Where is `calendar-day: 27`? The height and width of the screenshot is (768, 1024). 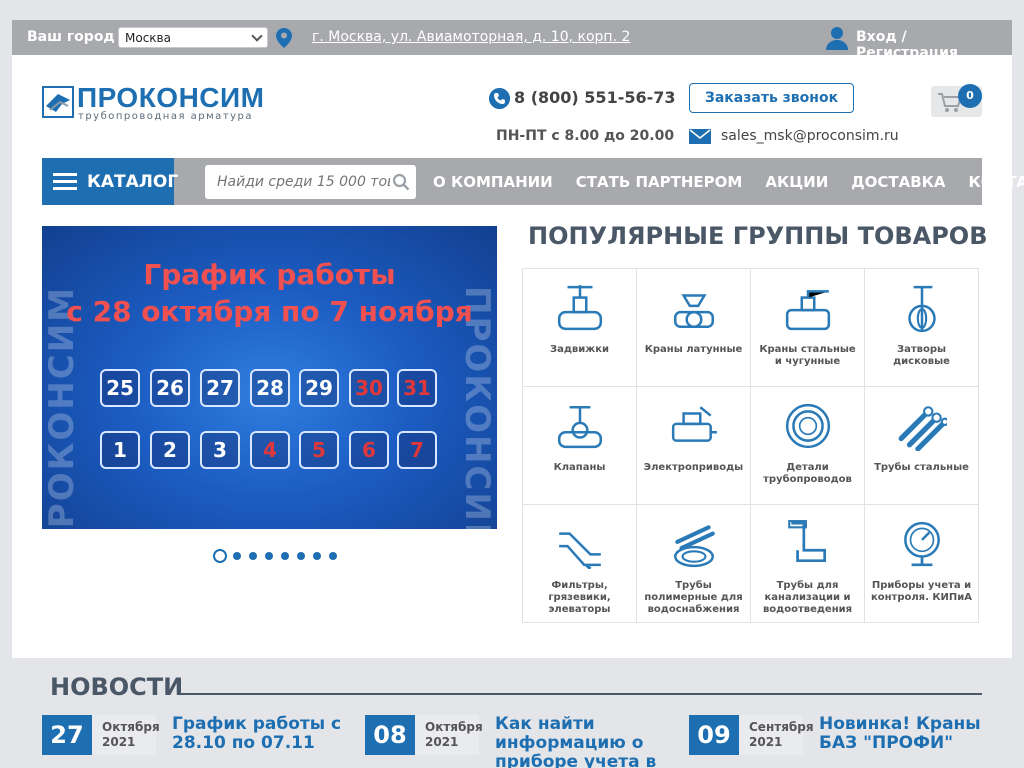 calendar-day: 27 is located at coordinates (220, 388).